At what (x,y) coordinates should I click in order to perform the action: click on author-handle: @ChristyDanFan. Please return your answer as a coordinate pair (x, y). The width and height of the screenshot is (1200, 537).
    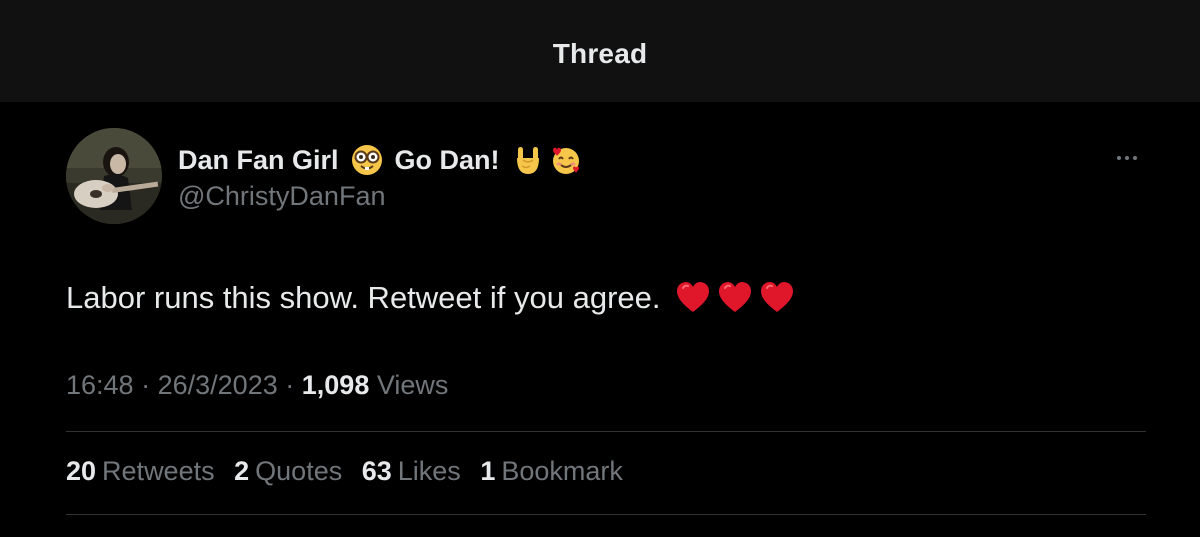
    Looking at the image, I should click on (281, 196).